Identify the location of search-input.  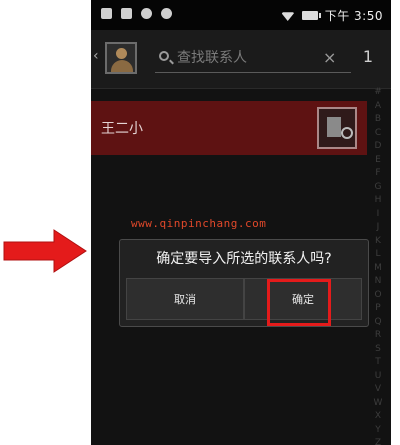
(252, 58).